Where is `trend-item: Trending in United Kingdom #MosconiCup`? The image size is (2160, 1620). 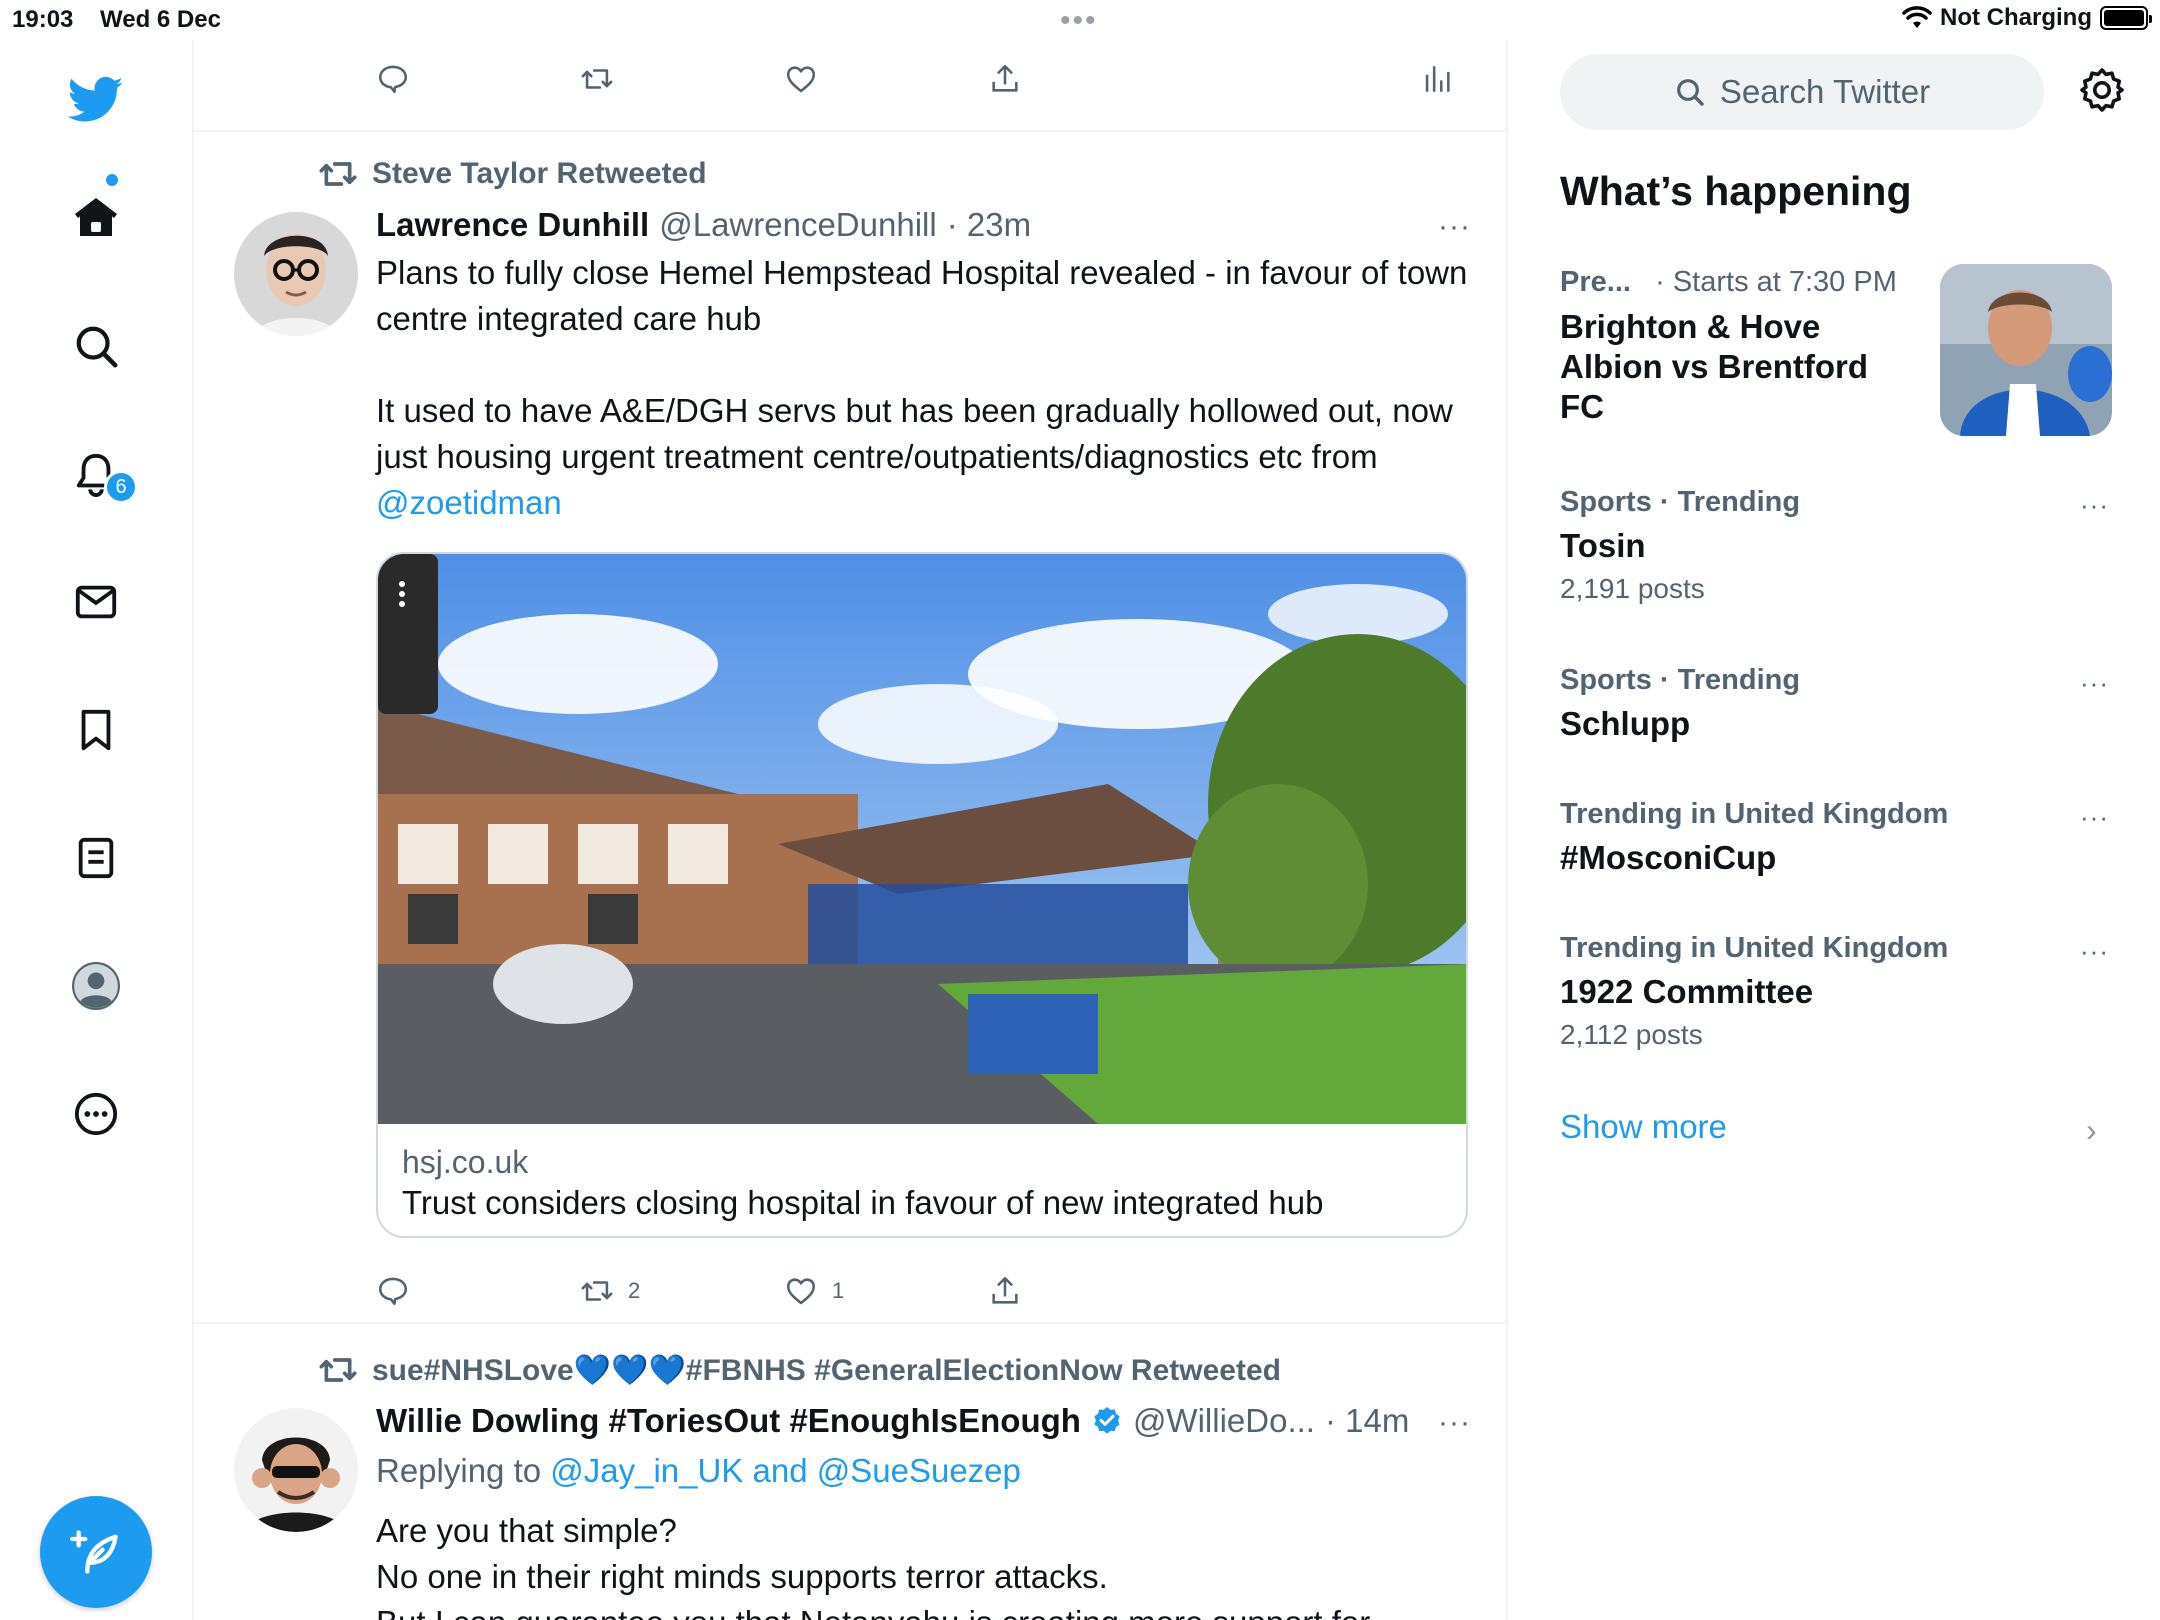
trend-item: Trending in United Kingdom #MosconiCup is located at coordinates (1840, 837).